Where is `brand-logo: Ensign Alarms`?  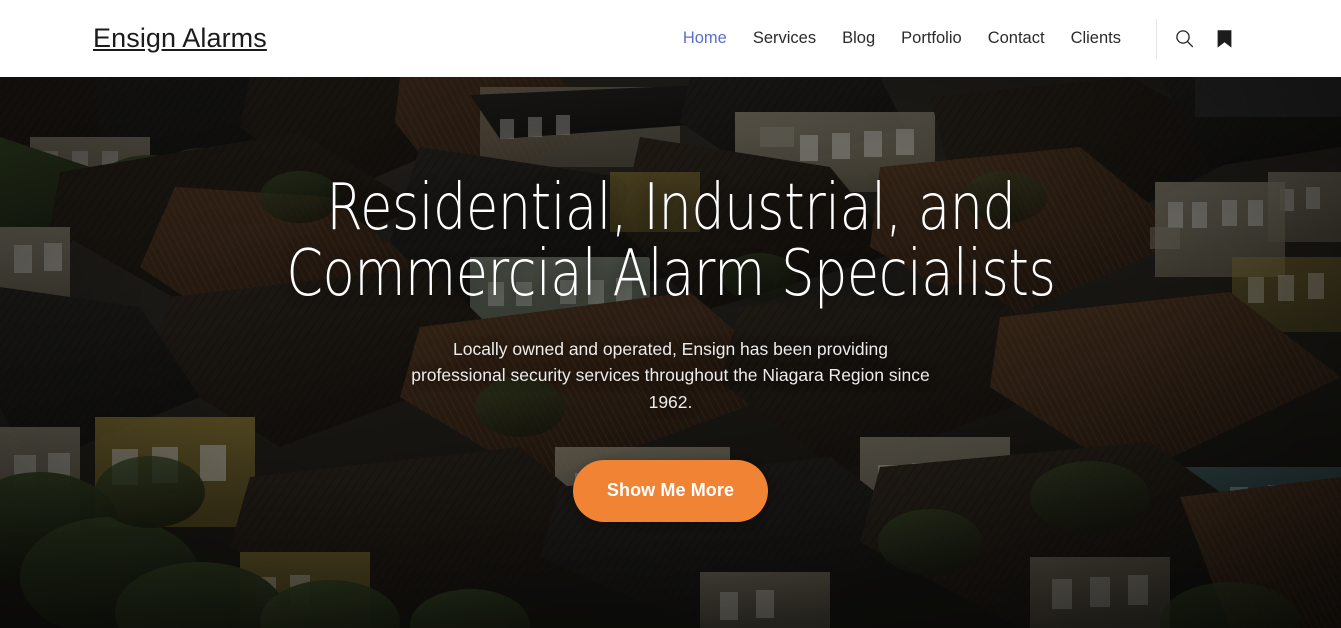
brand-logo: Ensign Alarms is located at coordinates (180, 38).